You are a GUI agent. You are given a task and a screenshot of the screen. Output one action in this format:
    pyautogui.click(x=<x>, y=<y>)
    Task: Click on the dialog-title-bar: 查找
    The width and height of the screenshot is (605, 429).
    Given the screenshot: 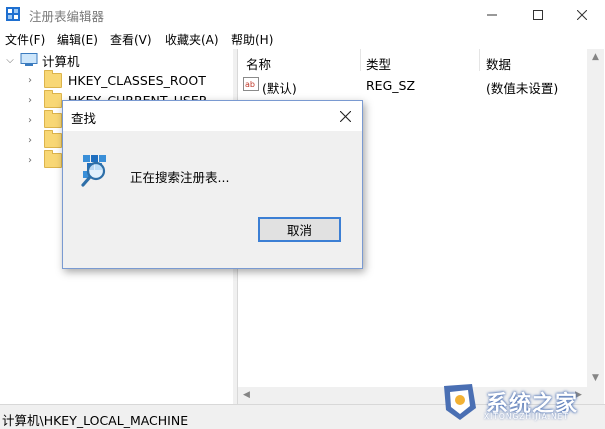 What is the action you would take?
    pyautogui.click(x=212, y=116)
    